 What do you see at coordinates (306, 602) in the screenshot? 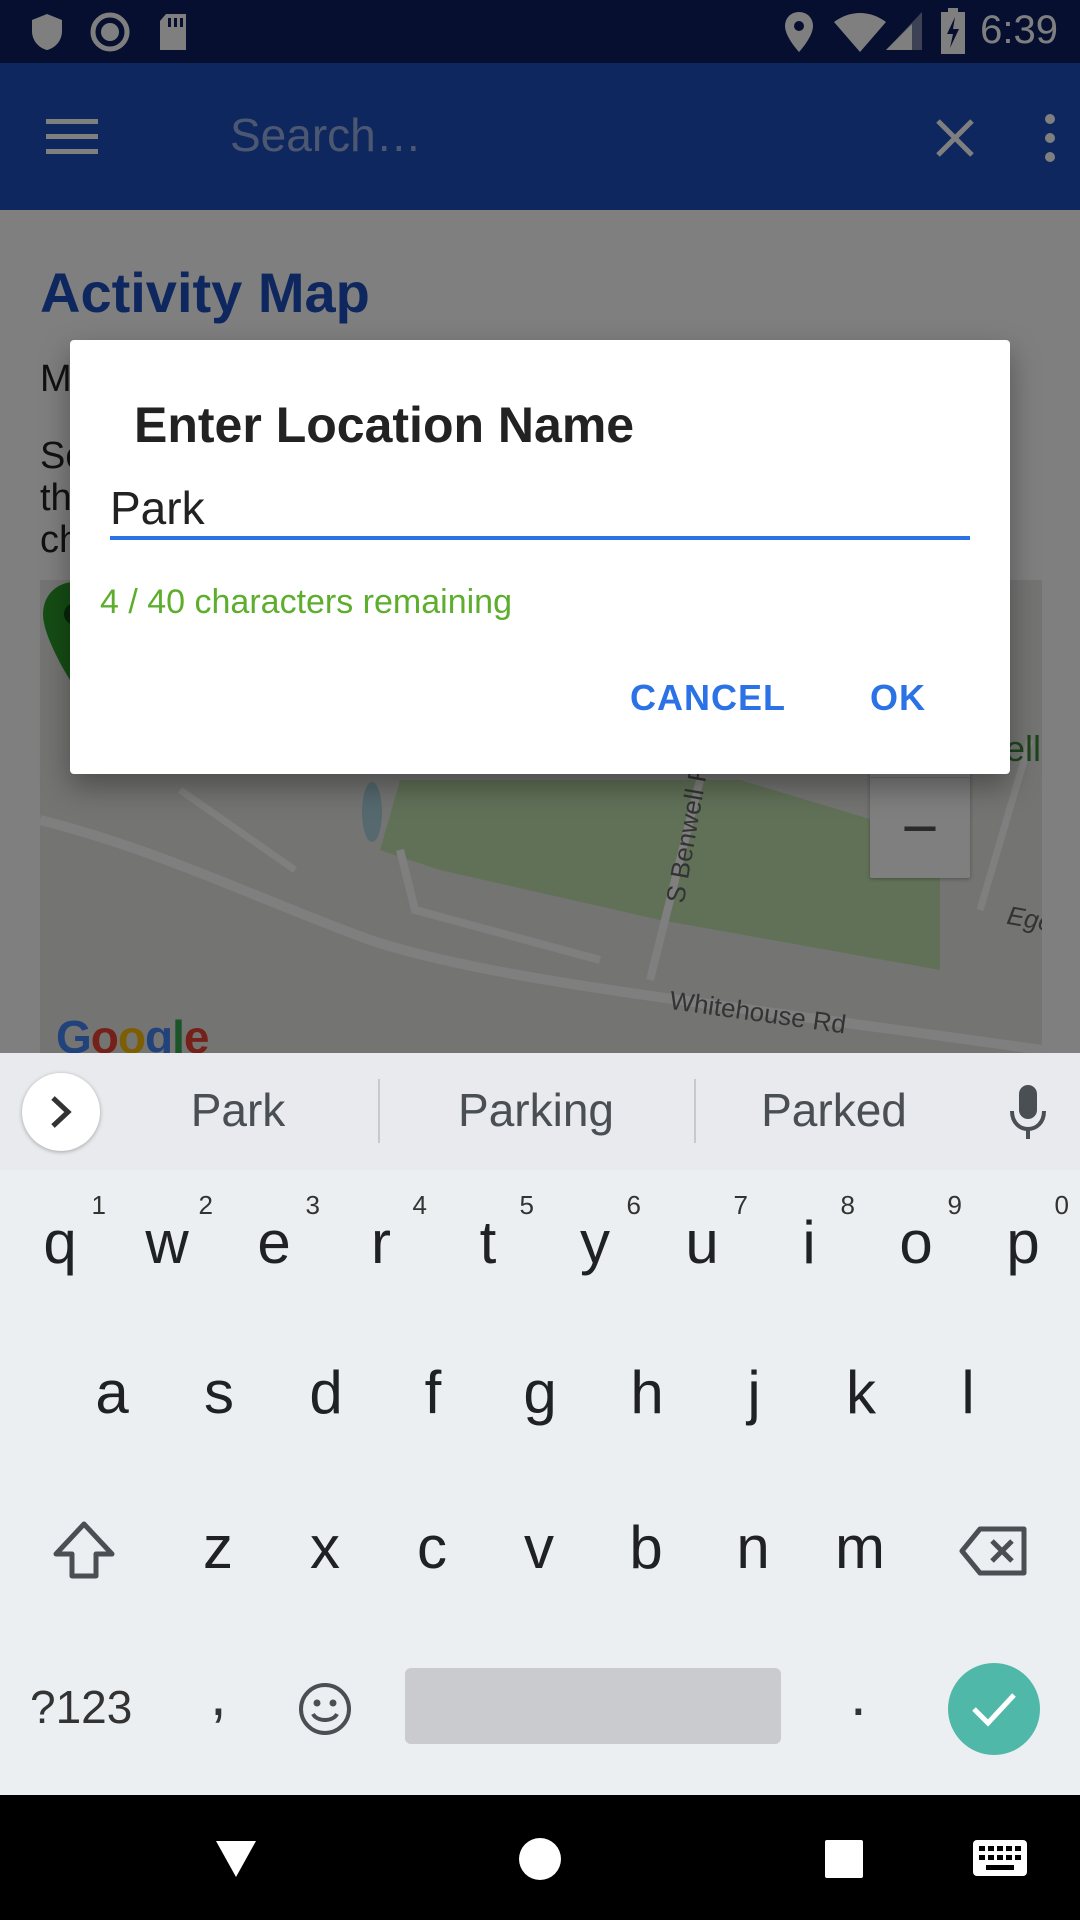
I see `character-counter: 4 / 40 characters remaining` at bounding box center [306, 602].